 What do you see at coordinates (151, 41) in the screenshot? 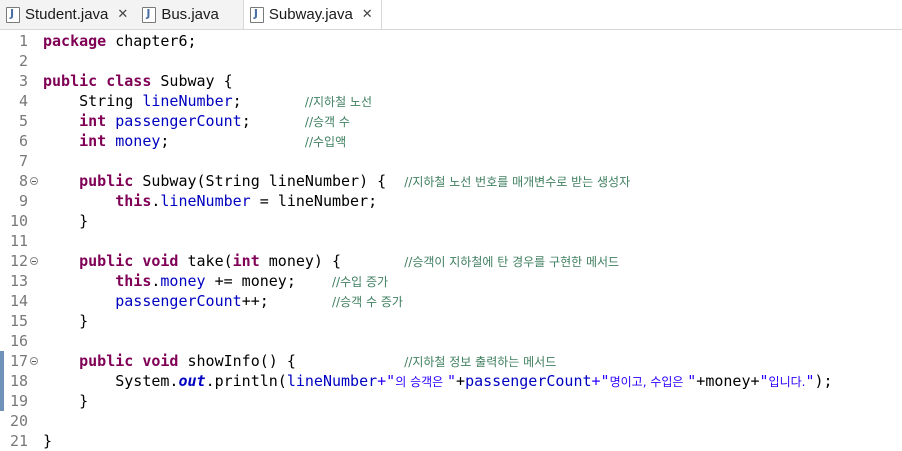
I see `code-text: chapter6;` at bounding box center [151, 41].